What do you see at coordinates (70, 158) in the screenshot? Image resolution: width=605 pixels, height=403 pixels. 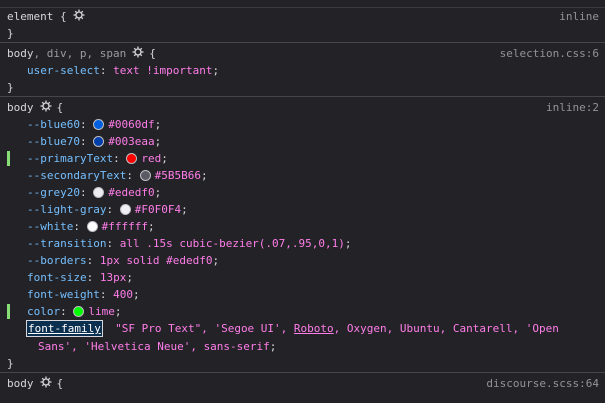 I see `property-name: --primaryText` at bounding box center [70, 158].